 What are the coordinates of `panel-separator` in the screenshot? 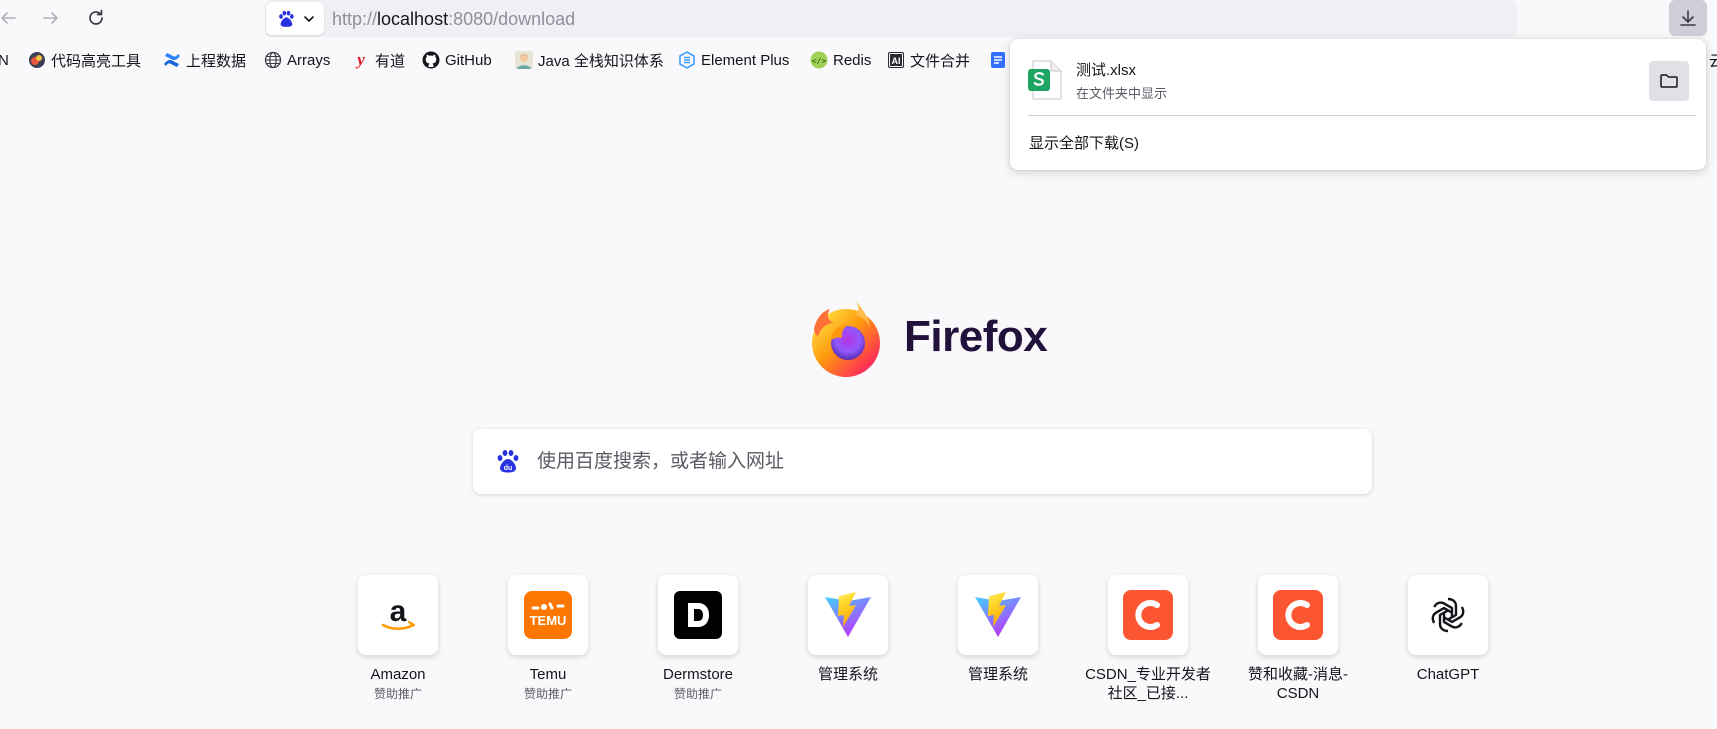 It's located at (1362, 115).